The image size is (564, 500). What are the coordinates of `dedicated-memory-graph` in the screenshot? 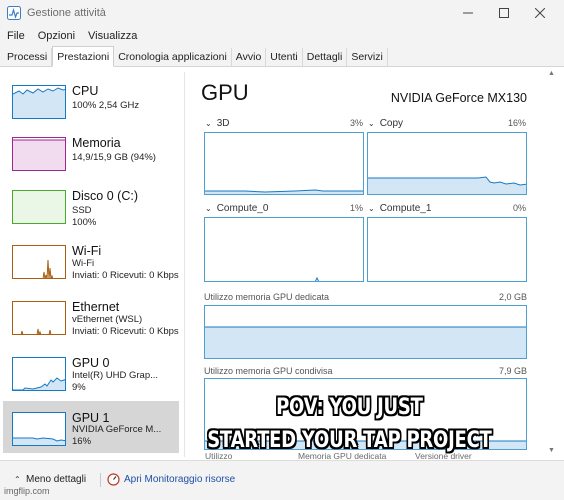 It's located at (365, 332).